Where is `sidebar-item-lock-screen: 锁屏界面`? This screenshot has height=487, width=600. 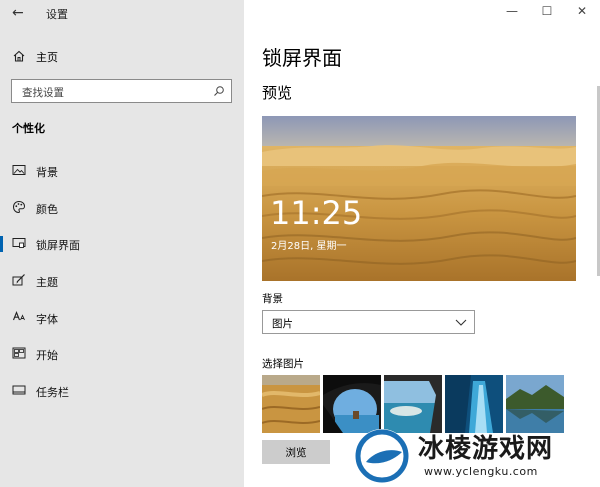 sidebar-item-lock-screen: 锁屏界面 is located at coordinates (122, 244).